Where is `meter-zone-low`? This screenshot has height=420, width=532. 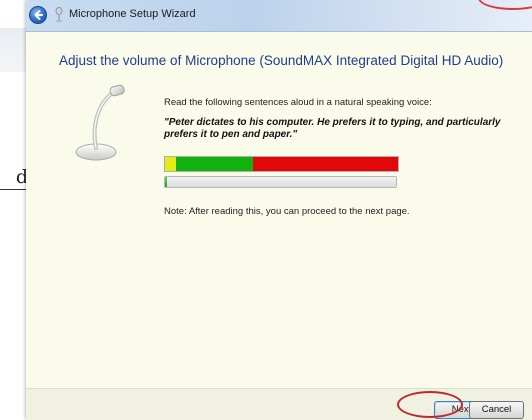
meter-zone-low is located at coordinates (170, 164).